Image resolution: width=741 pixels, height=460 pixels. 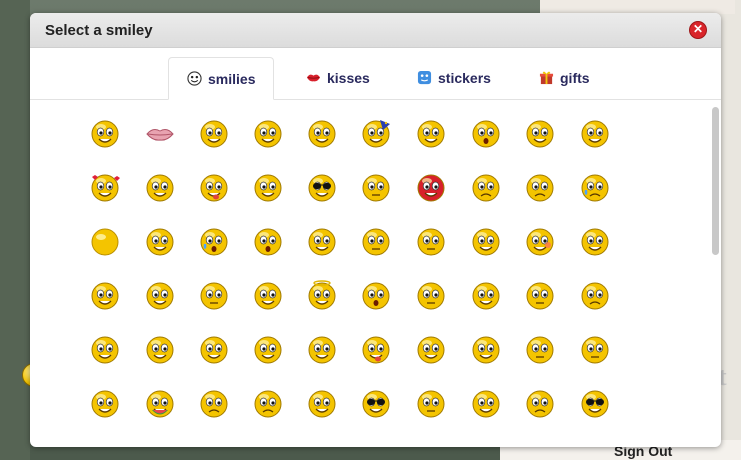 I want to click on tab-bar: smilies kisses stickers gifts, so click(x=375, y=78).